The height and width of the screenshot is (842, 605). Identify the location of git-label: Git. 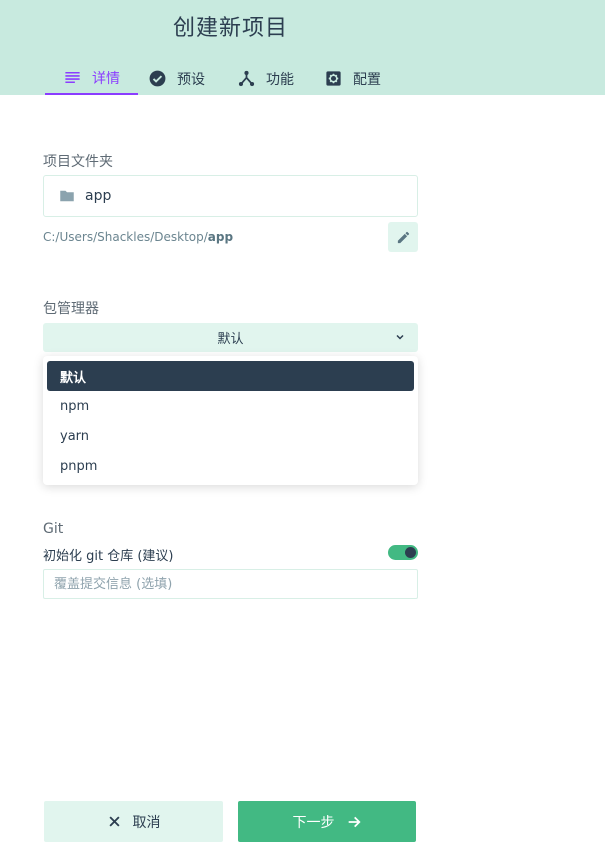
(53, 529).